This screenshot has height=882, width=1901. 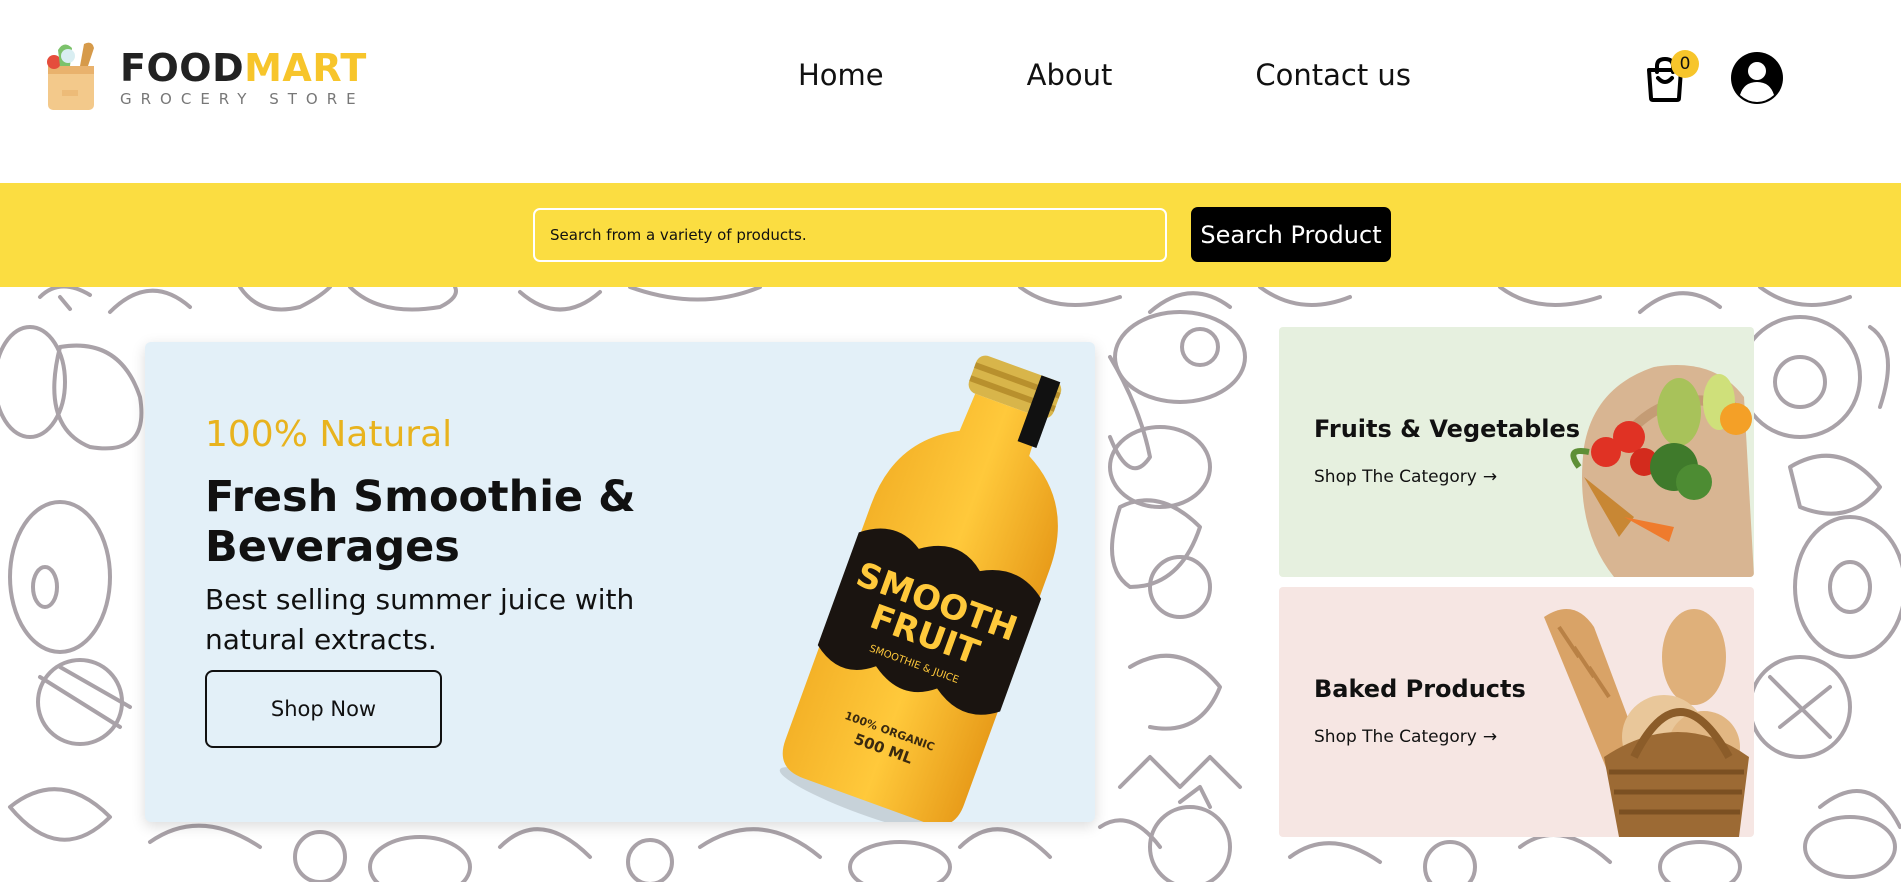 I want to click on nav-about-link: About, so click(x=1070, y=75).